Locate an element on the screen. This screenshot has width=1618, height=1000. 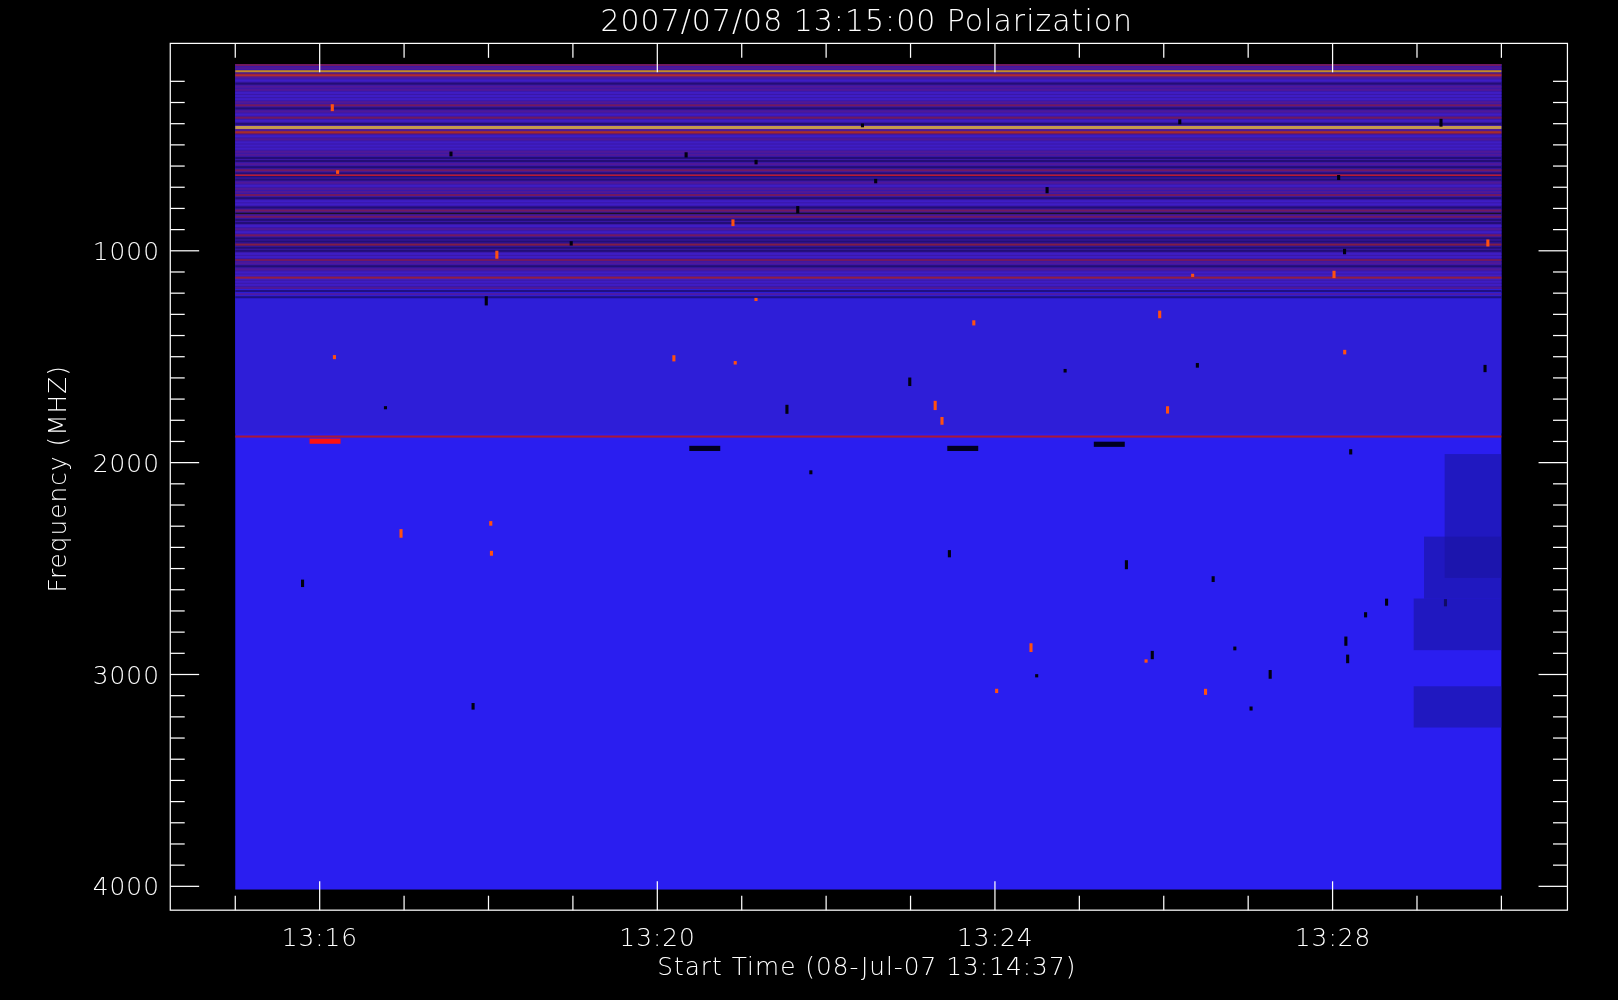
y-tick-label: 1000 is located at coordinates (126, 252).